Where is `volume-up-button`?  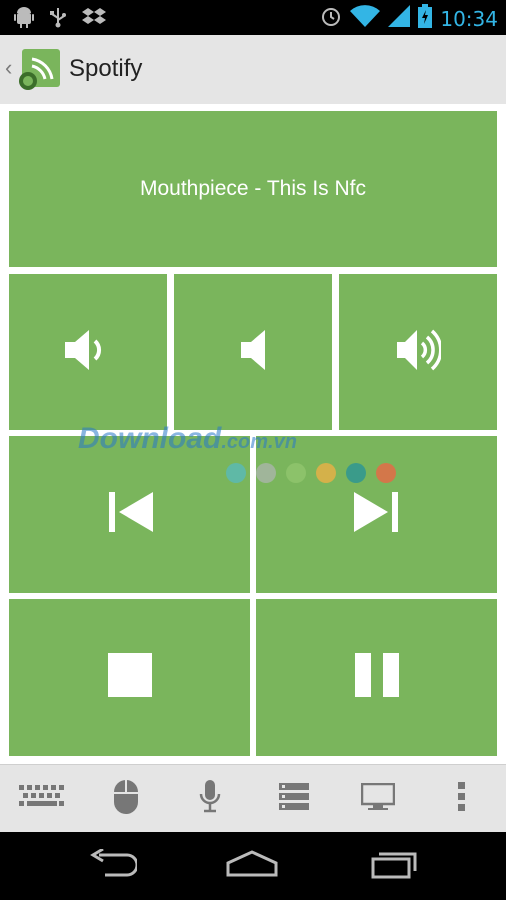
volume-up-button is located at coordinates (418, 352).